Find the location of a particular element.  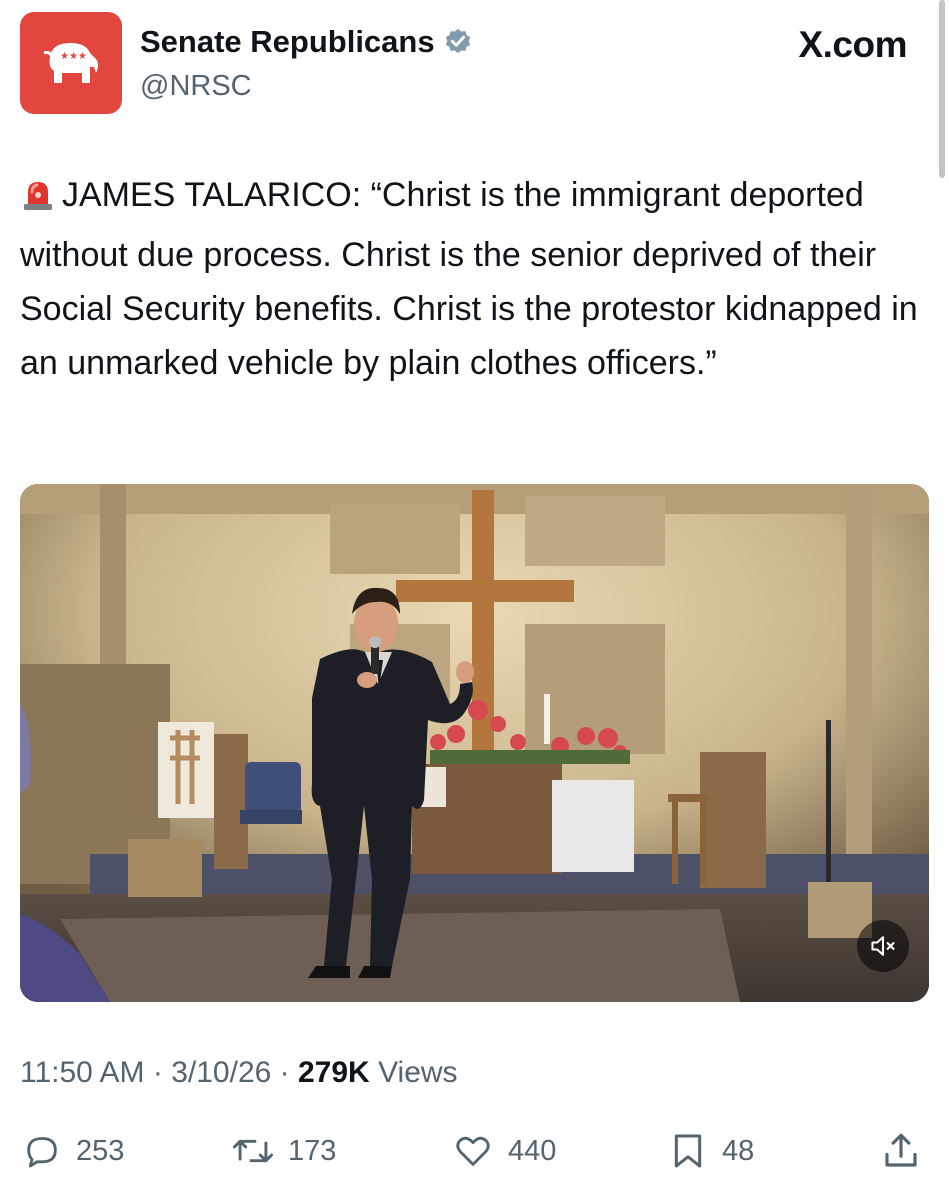

views-count: 279K is located at coordinates (334, 1072).